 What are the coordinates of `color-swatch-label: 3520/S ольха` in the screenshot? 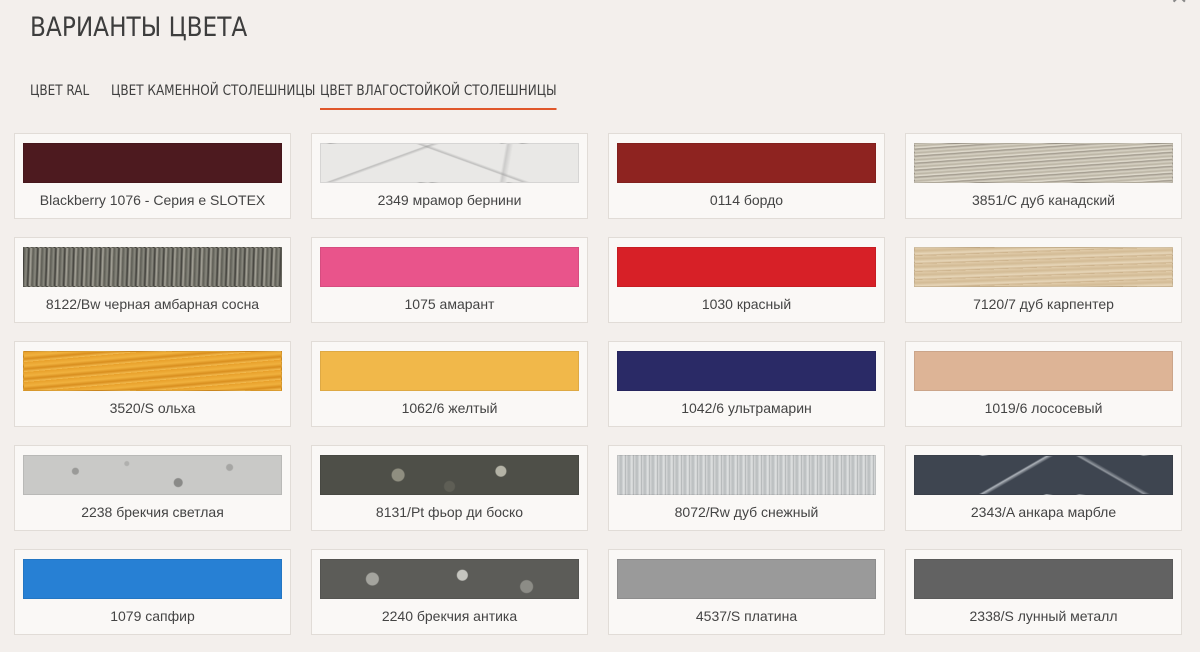 It's located at (152, 408).